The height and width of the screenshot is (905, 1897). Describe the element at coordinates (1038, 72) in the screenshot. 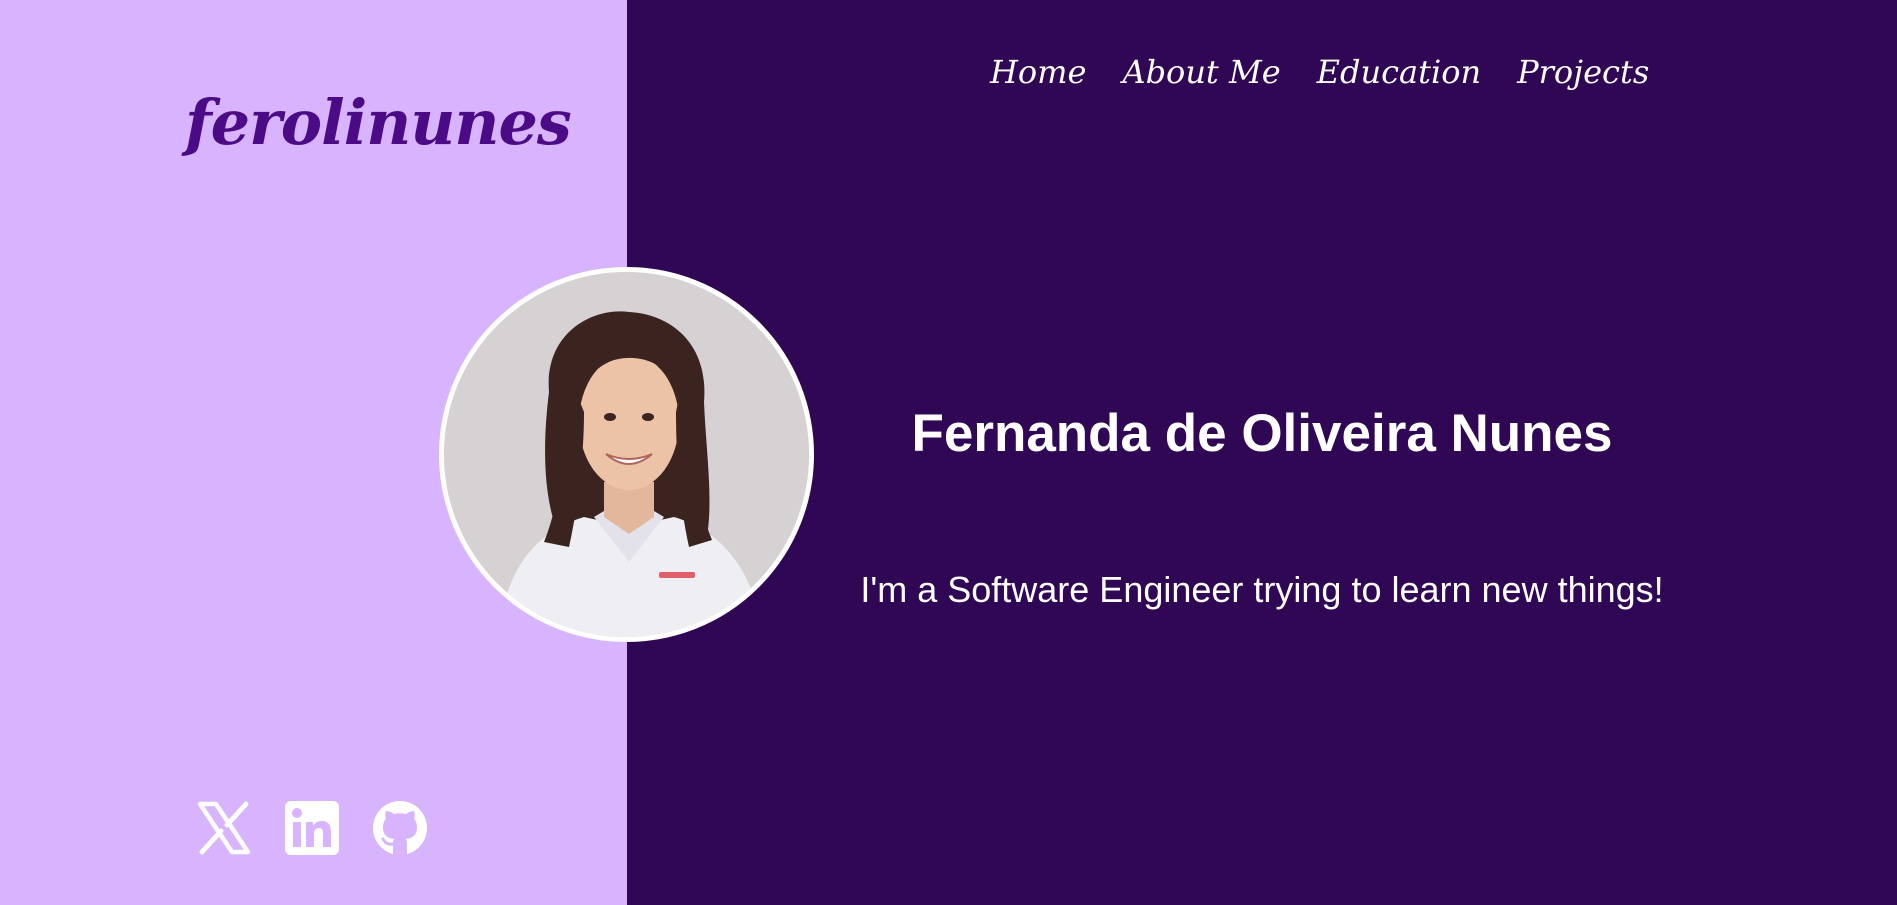

I see `nav-home: Home` at that location.